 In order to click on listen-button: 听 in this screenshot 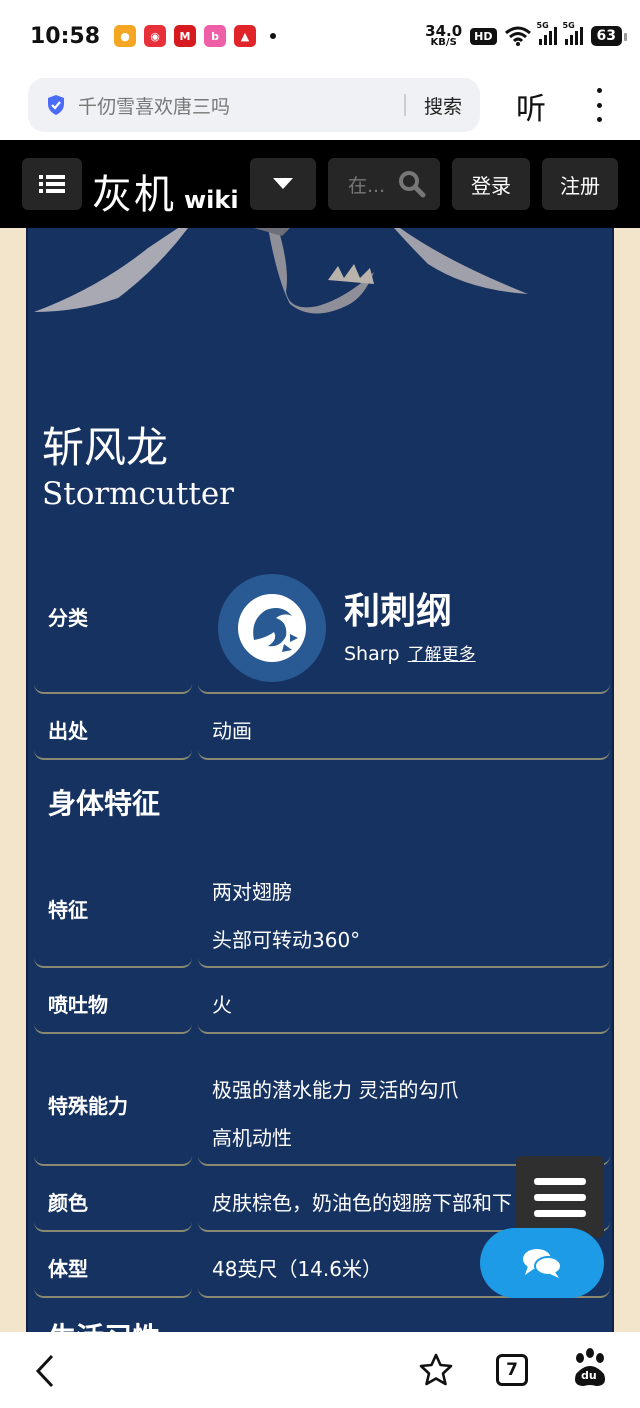, I will do `click(531, 106)`.